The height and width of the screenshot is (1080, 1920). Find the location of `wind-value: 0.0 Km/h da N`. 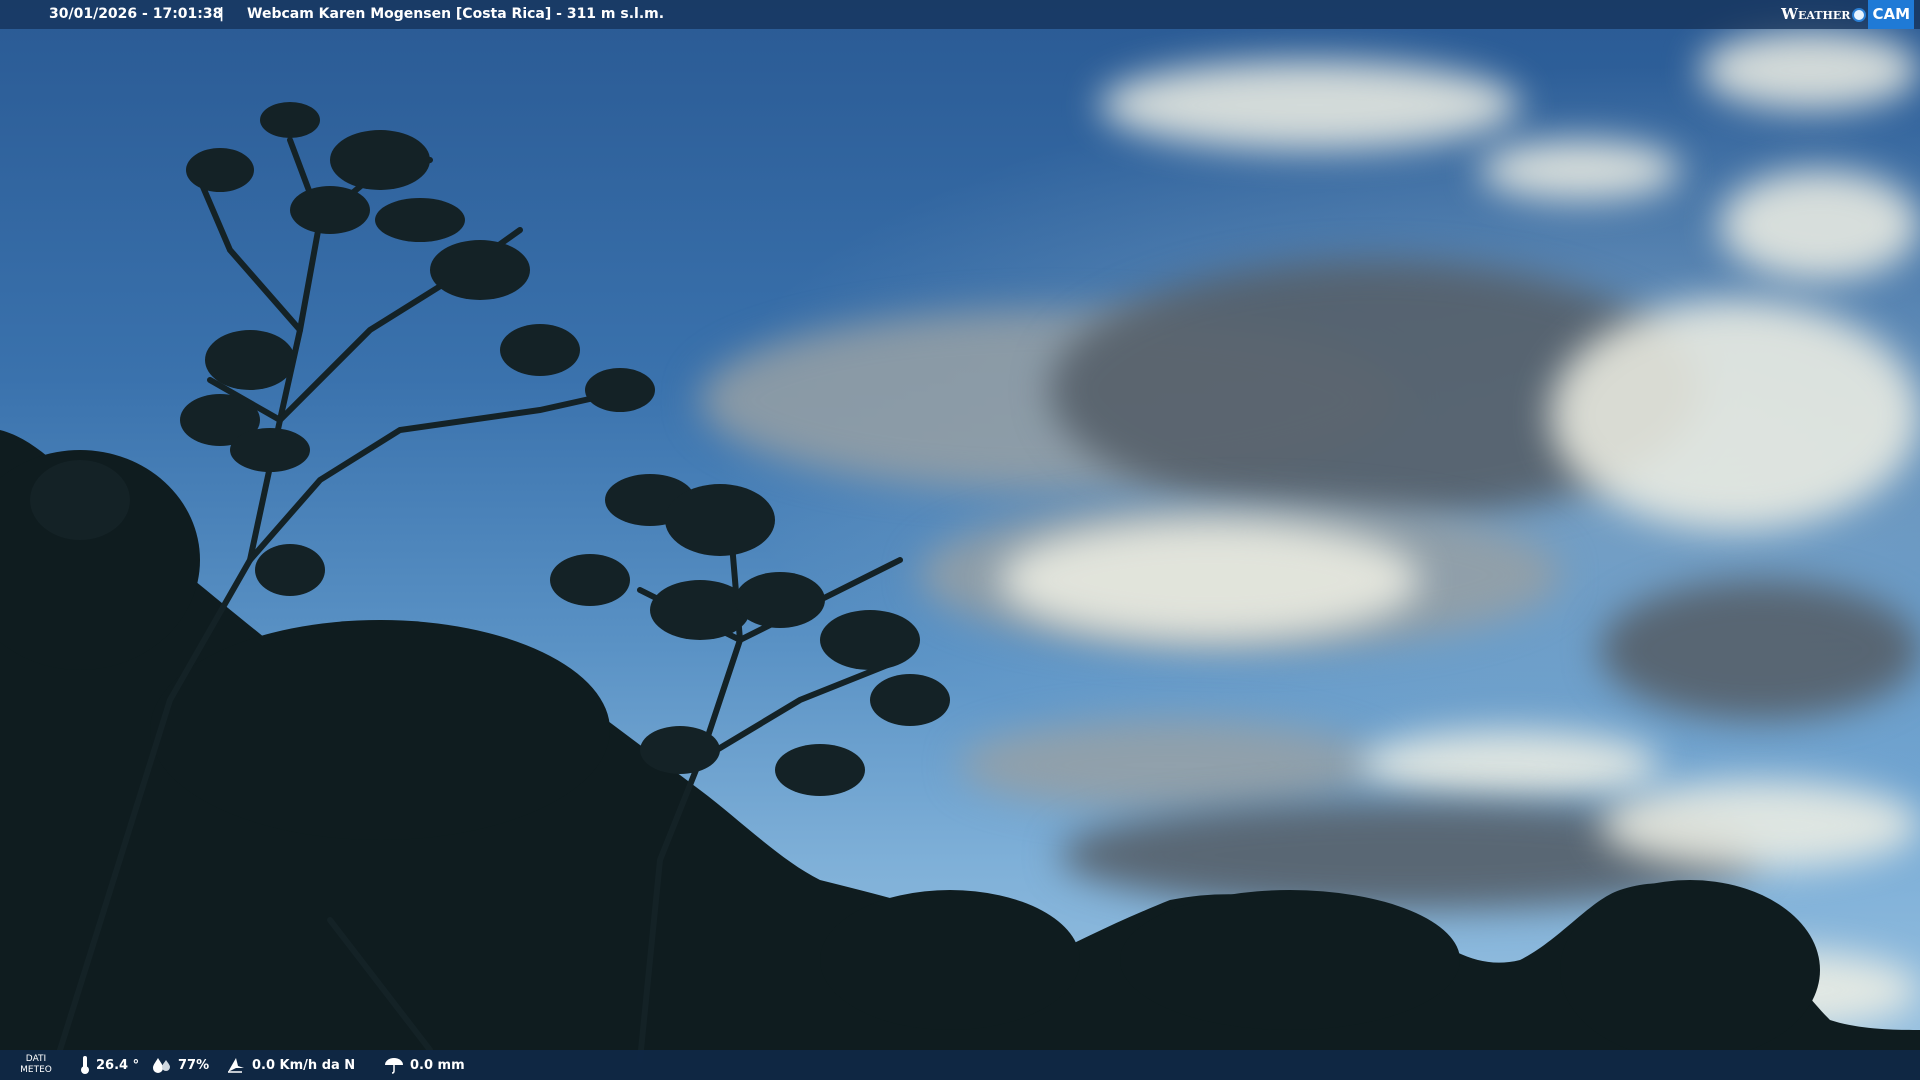

wind-value: 0.0 Km/h da N is located at coordinates (304, 1065).